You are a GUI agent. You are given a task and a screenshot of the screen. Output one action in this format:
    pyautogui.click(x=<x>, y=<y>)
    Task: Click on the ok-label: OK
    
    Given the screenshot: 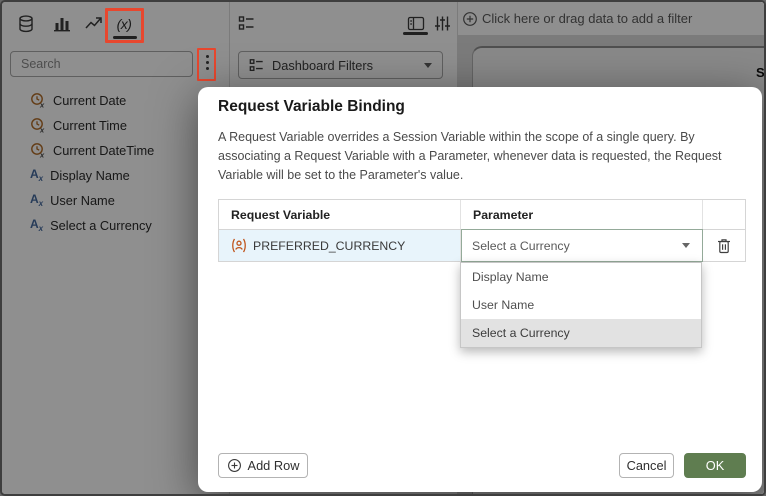 What is the action you would take?
    pyautogui.click(x=715, y=465)
    